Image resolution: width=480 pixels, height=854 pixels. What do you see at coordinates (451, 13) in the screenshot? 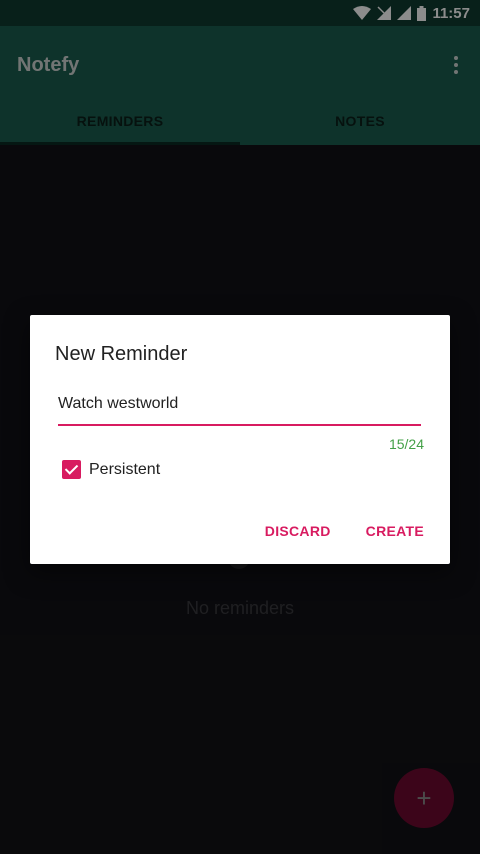
I see `status-time: 11:57` at bounding box center [451, 13].